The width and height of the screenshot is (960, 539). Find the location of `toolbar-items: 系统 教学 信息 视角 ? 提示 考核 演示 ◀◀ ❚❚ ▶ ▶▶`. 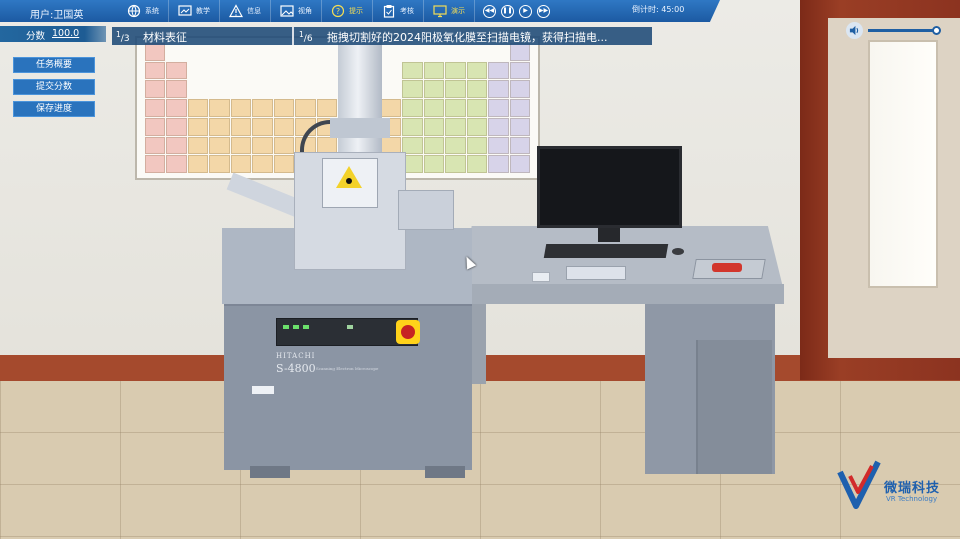

toolbar-items: 系统 教学 信息 视角 ? 提示 考核 演示 ◀◀ ❚❚ ▶ ▶▶ is located at coordinates (338, 11).